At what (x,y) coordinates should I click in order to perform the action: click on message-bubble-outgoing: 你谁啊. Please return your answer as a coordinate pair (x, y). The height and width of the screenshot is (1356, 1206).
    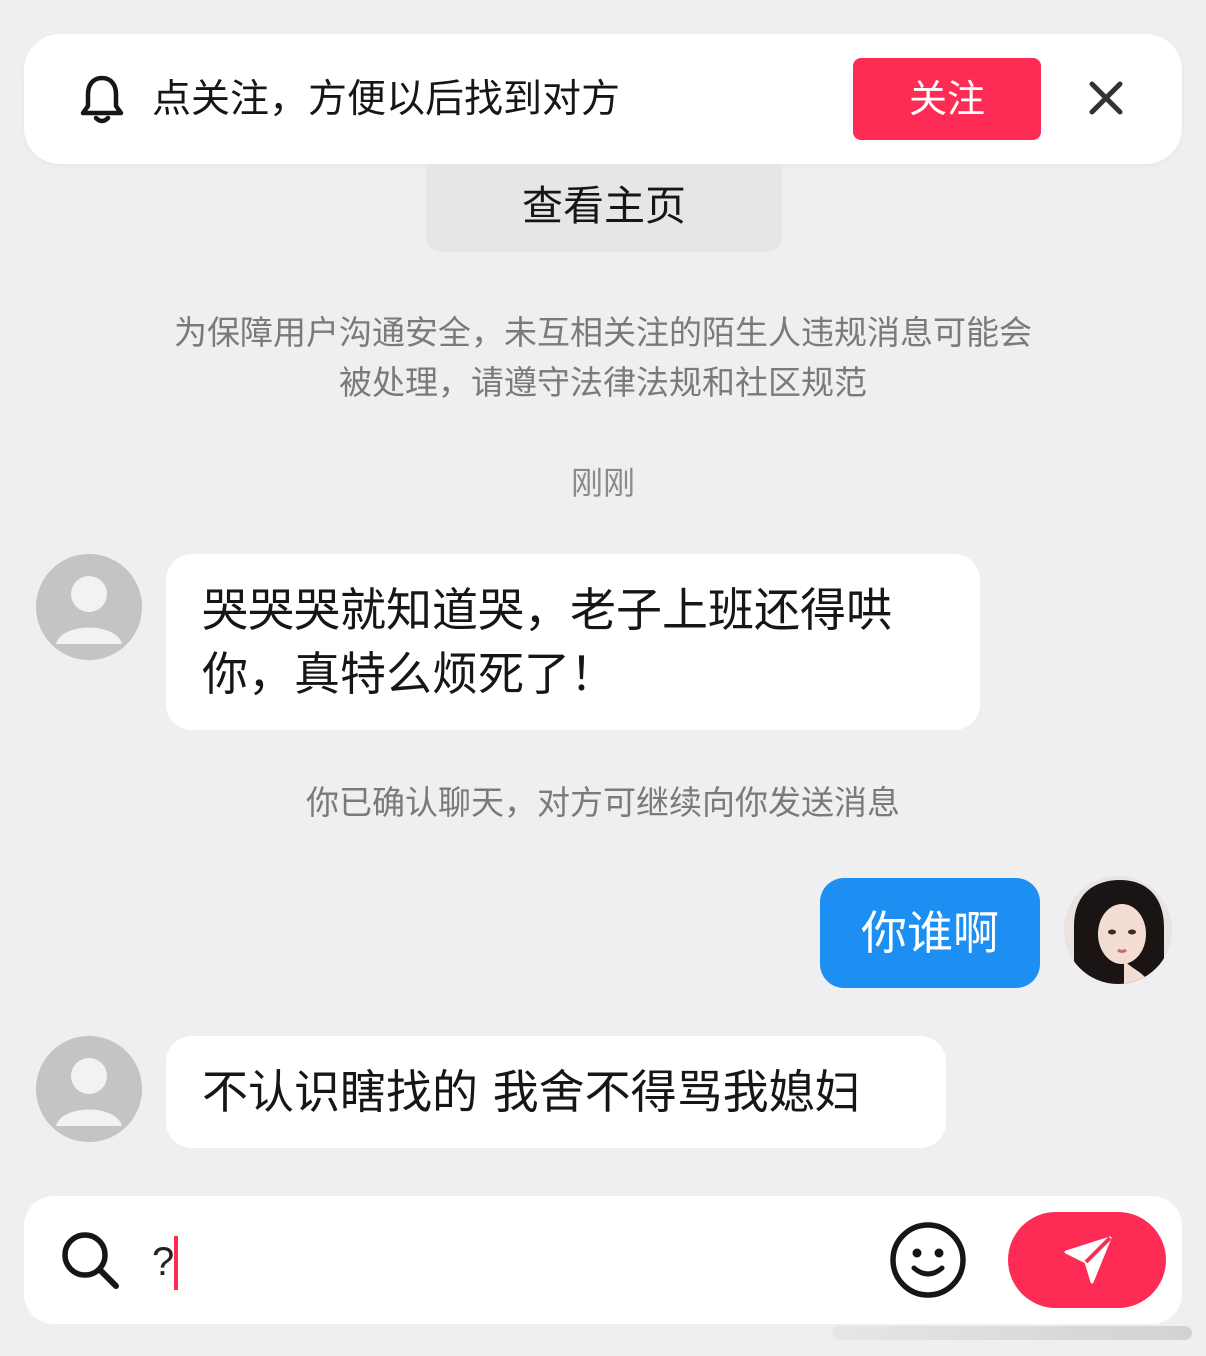
    Looking at the image, I should click on (930, 933).